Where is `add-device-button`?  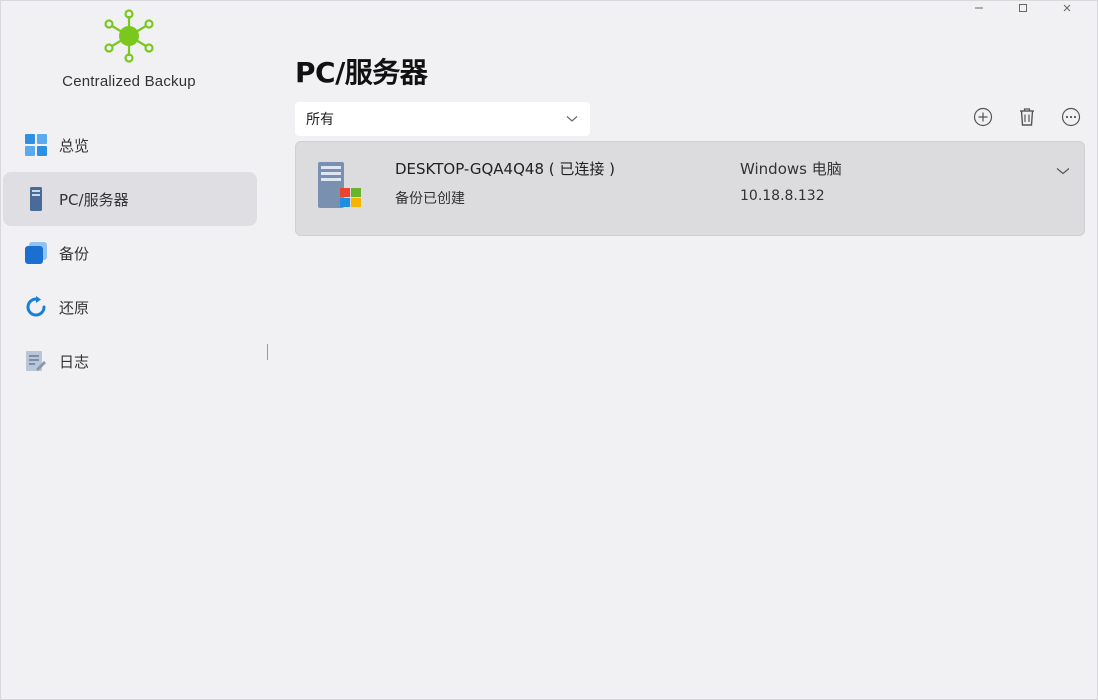 add-device-button is located at coordinates (983, 117).